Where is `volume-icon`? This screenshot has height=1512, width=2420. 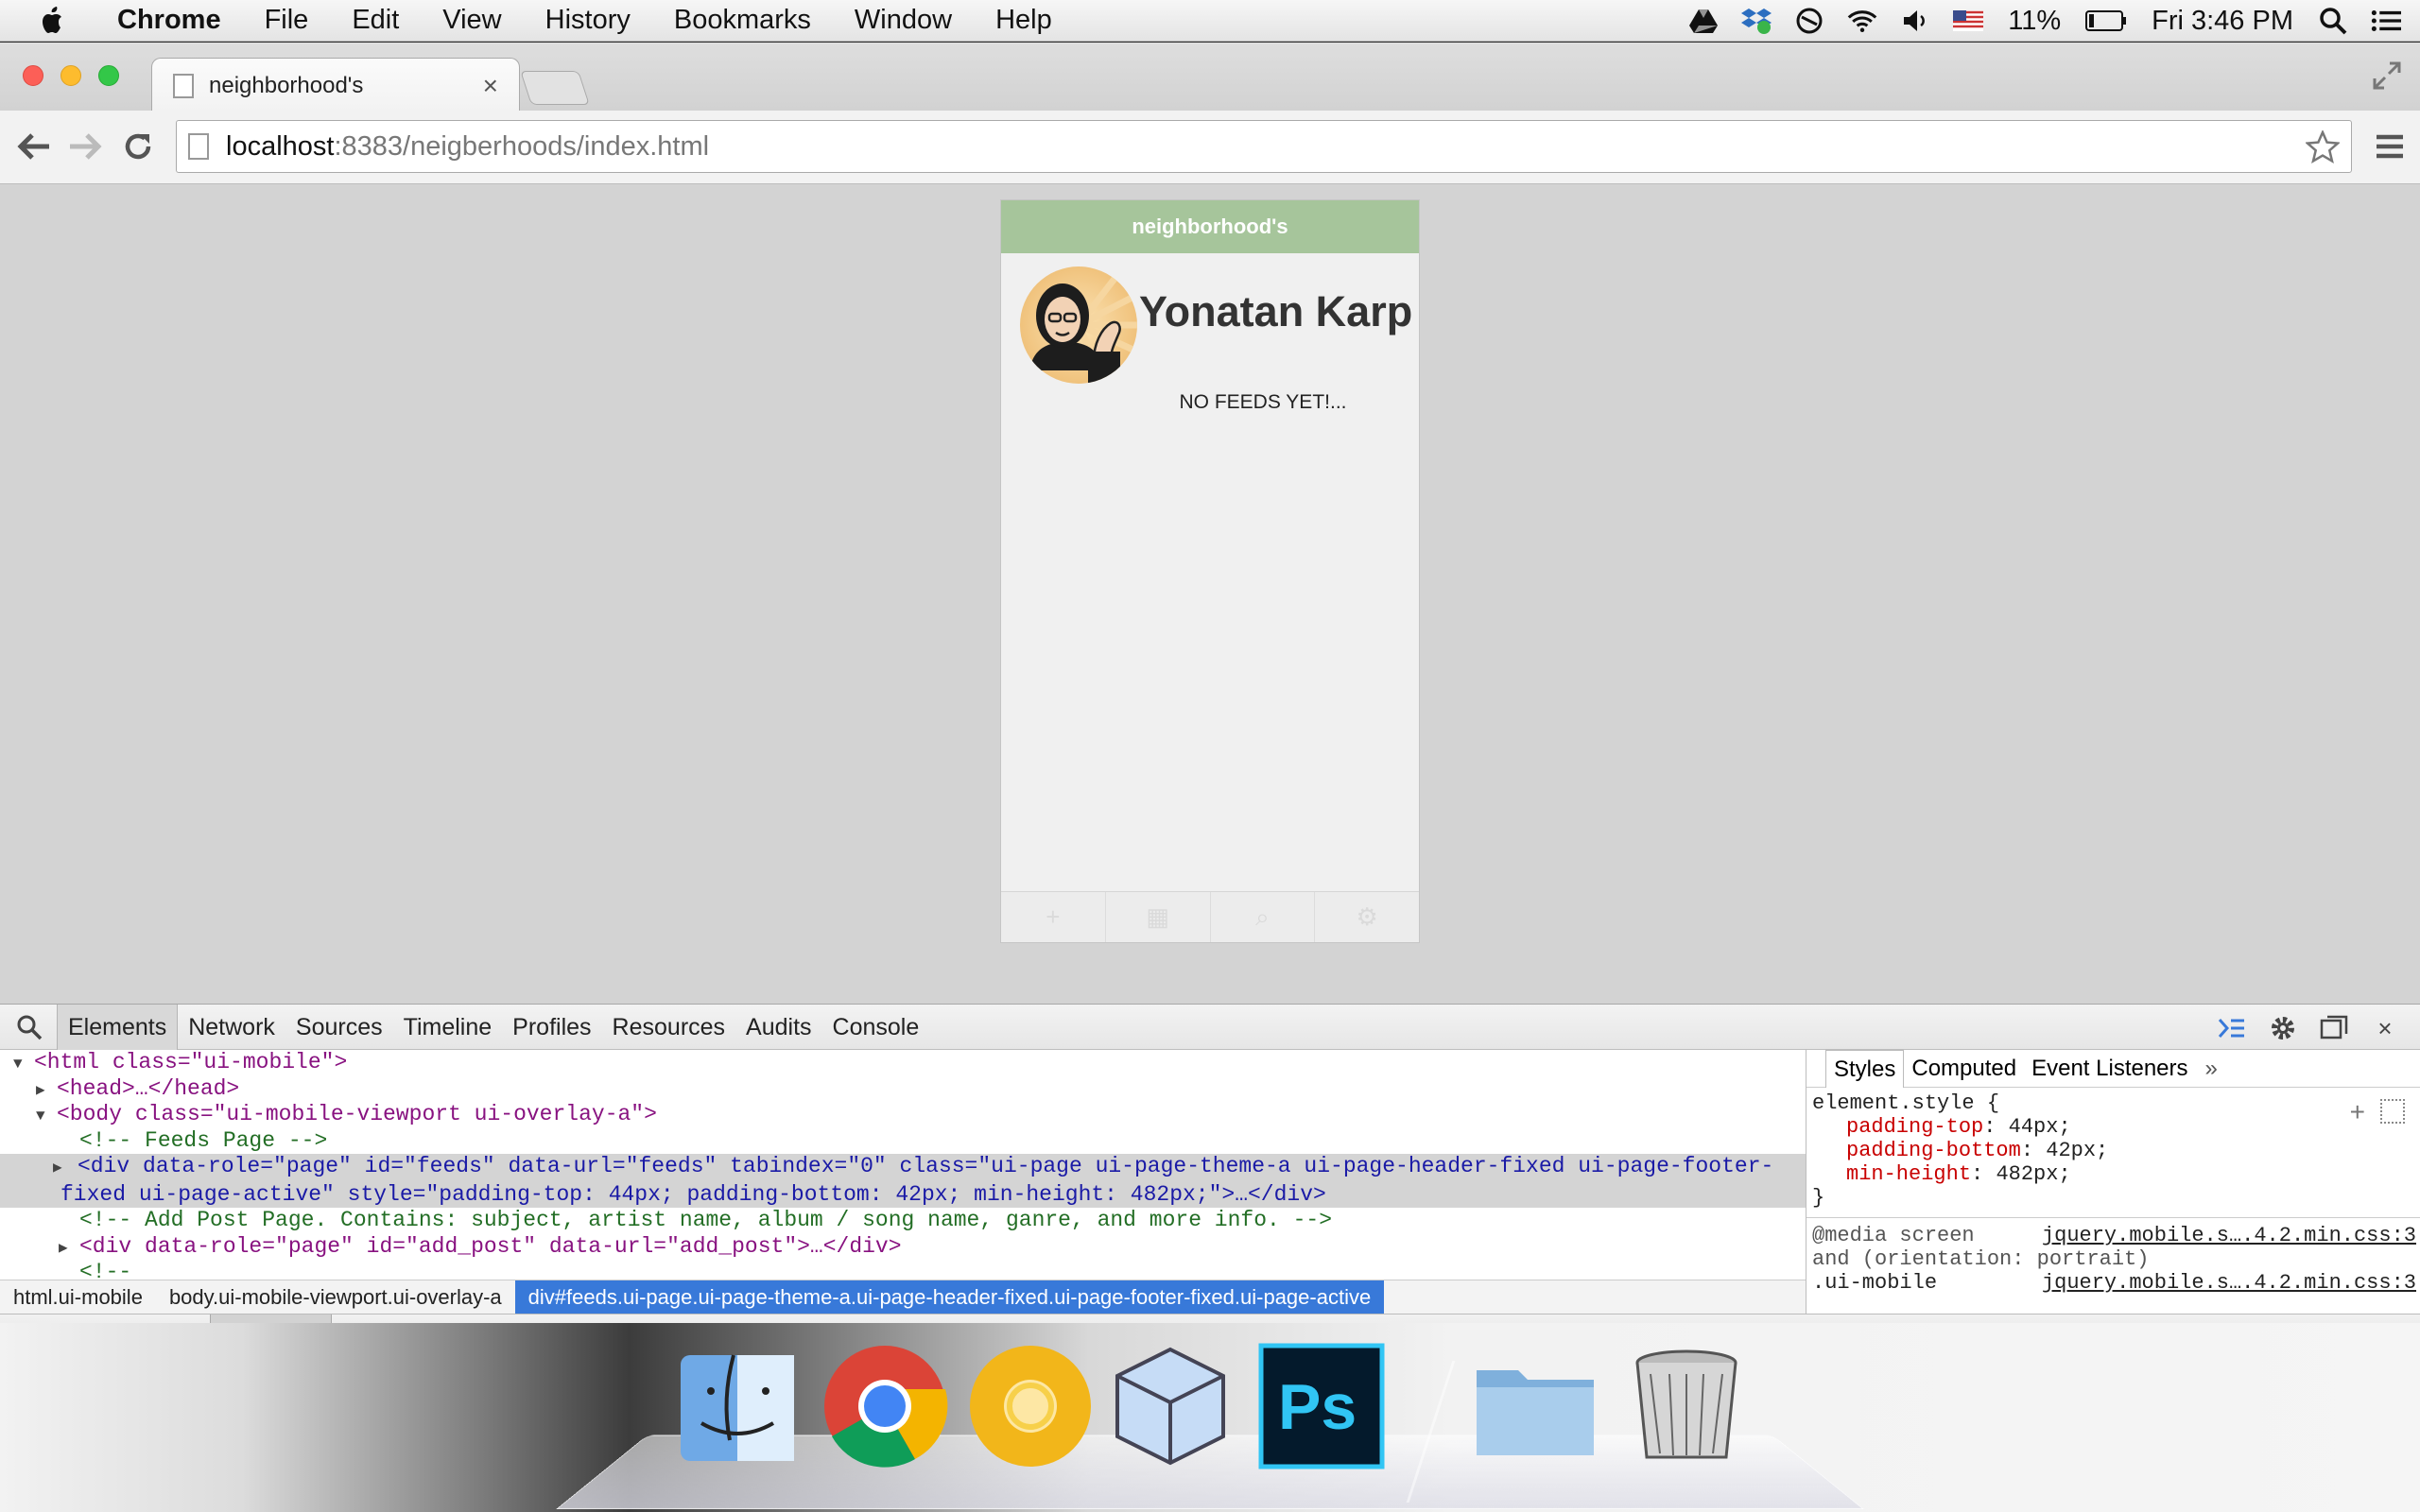 volume-icon is located at coordinates (1915, 21).